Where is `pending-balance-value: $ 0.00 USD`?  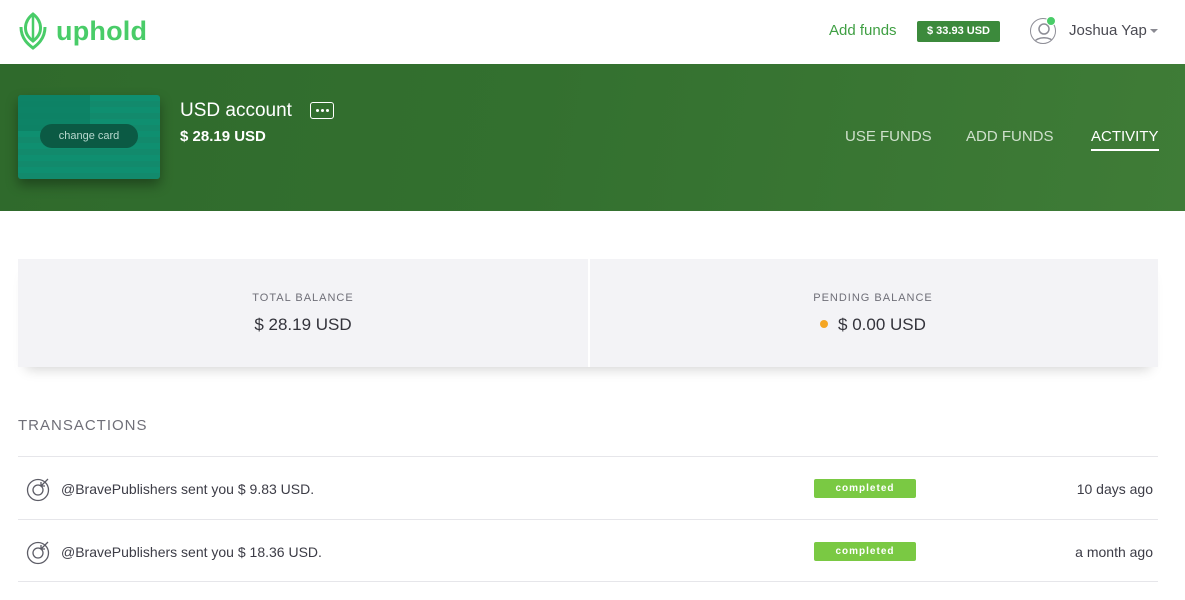 pending-balance-value: $ 0.00 USD is located at coordinates (882, 324).